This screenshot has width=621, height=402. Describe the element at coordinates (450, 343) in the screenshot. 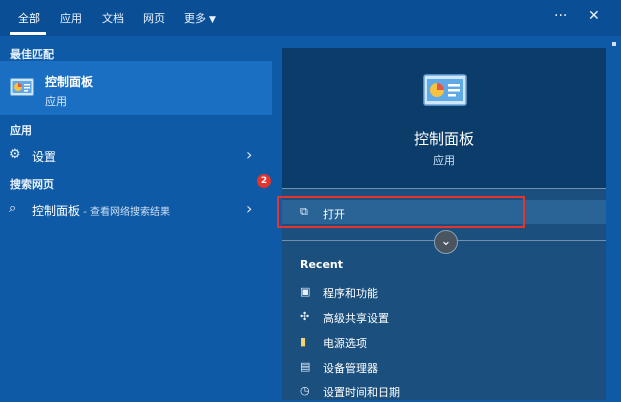

I see `recent-item-power: ▮ 电源选项` at that location.